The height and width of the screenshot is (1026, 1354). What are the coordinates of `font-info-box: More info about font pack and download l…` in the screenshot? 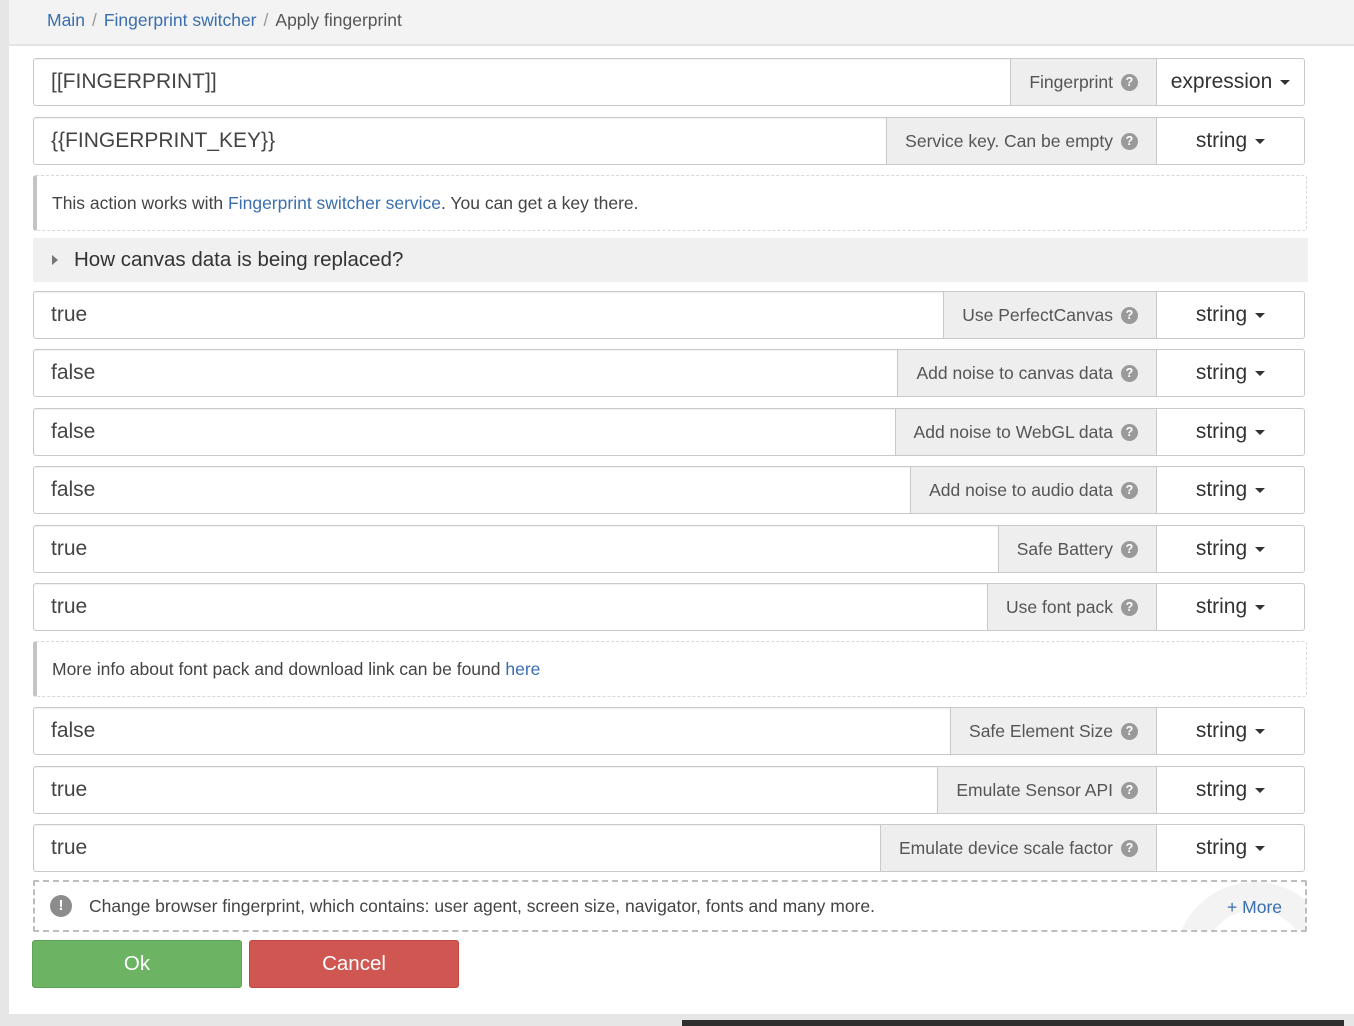 It's located at (670, 669).